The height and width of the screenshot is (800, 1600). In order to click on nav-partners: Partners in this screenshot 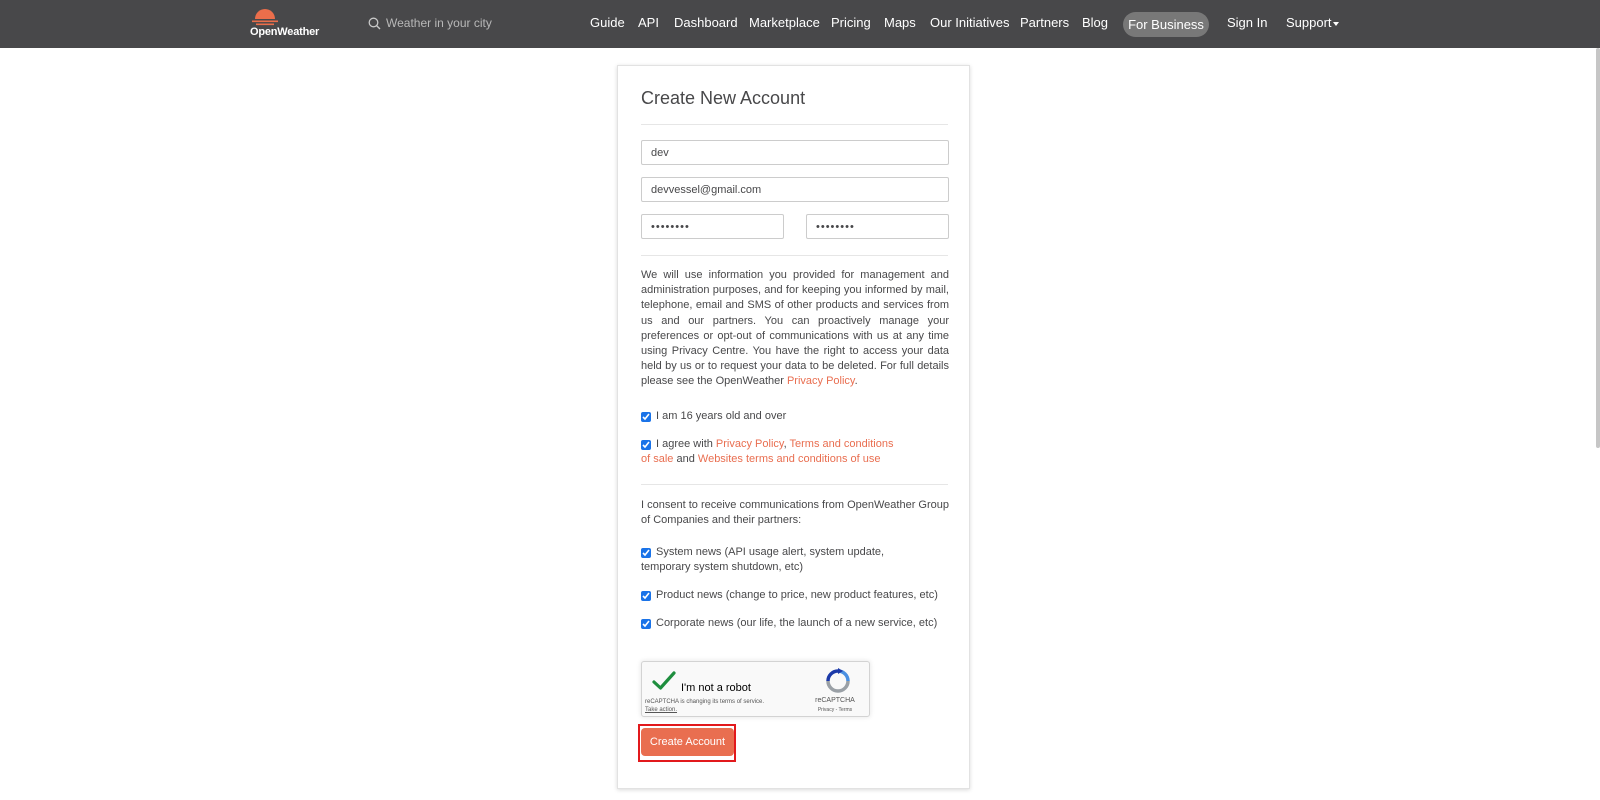, I will do `click(1044, 24)`.